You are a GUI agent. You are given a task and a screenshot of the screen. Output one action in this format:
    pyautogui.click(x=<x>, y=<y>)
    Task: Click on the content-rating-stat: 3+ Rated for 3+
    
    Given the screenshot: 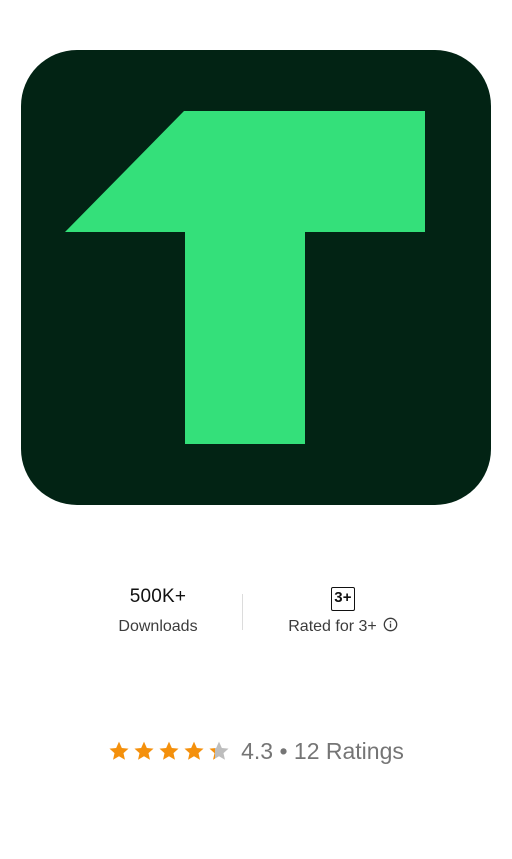 What is the action you would take?
    pyautogui.click(x=343, y=611)
    